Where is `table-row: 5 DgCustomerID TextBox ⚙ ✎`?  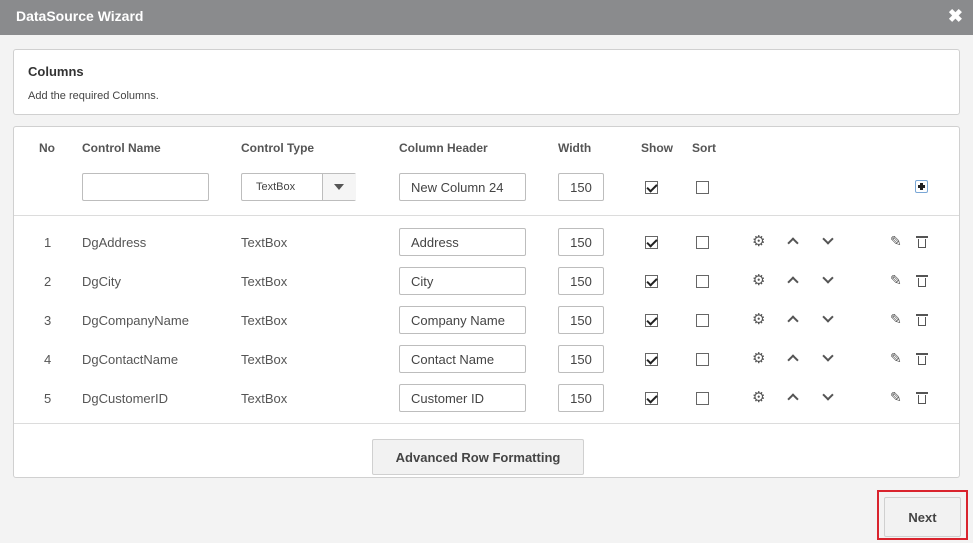 table-row: 5 DgCustomerID TextBox ⚙ ✎ is located at coordinates (486, 398).